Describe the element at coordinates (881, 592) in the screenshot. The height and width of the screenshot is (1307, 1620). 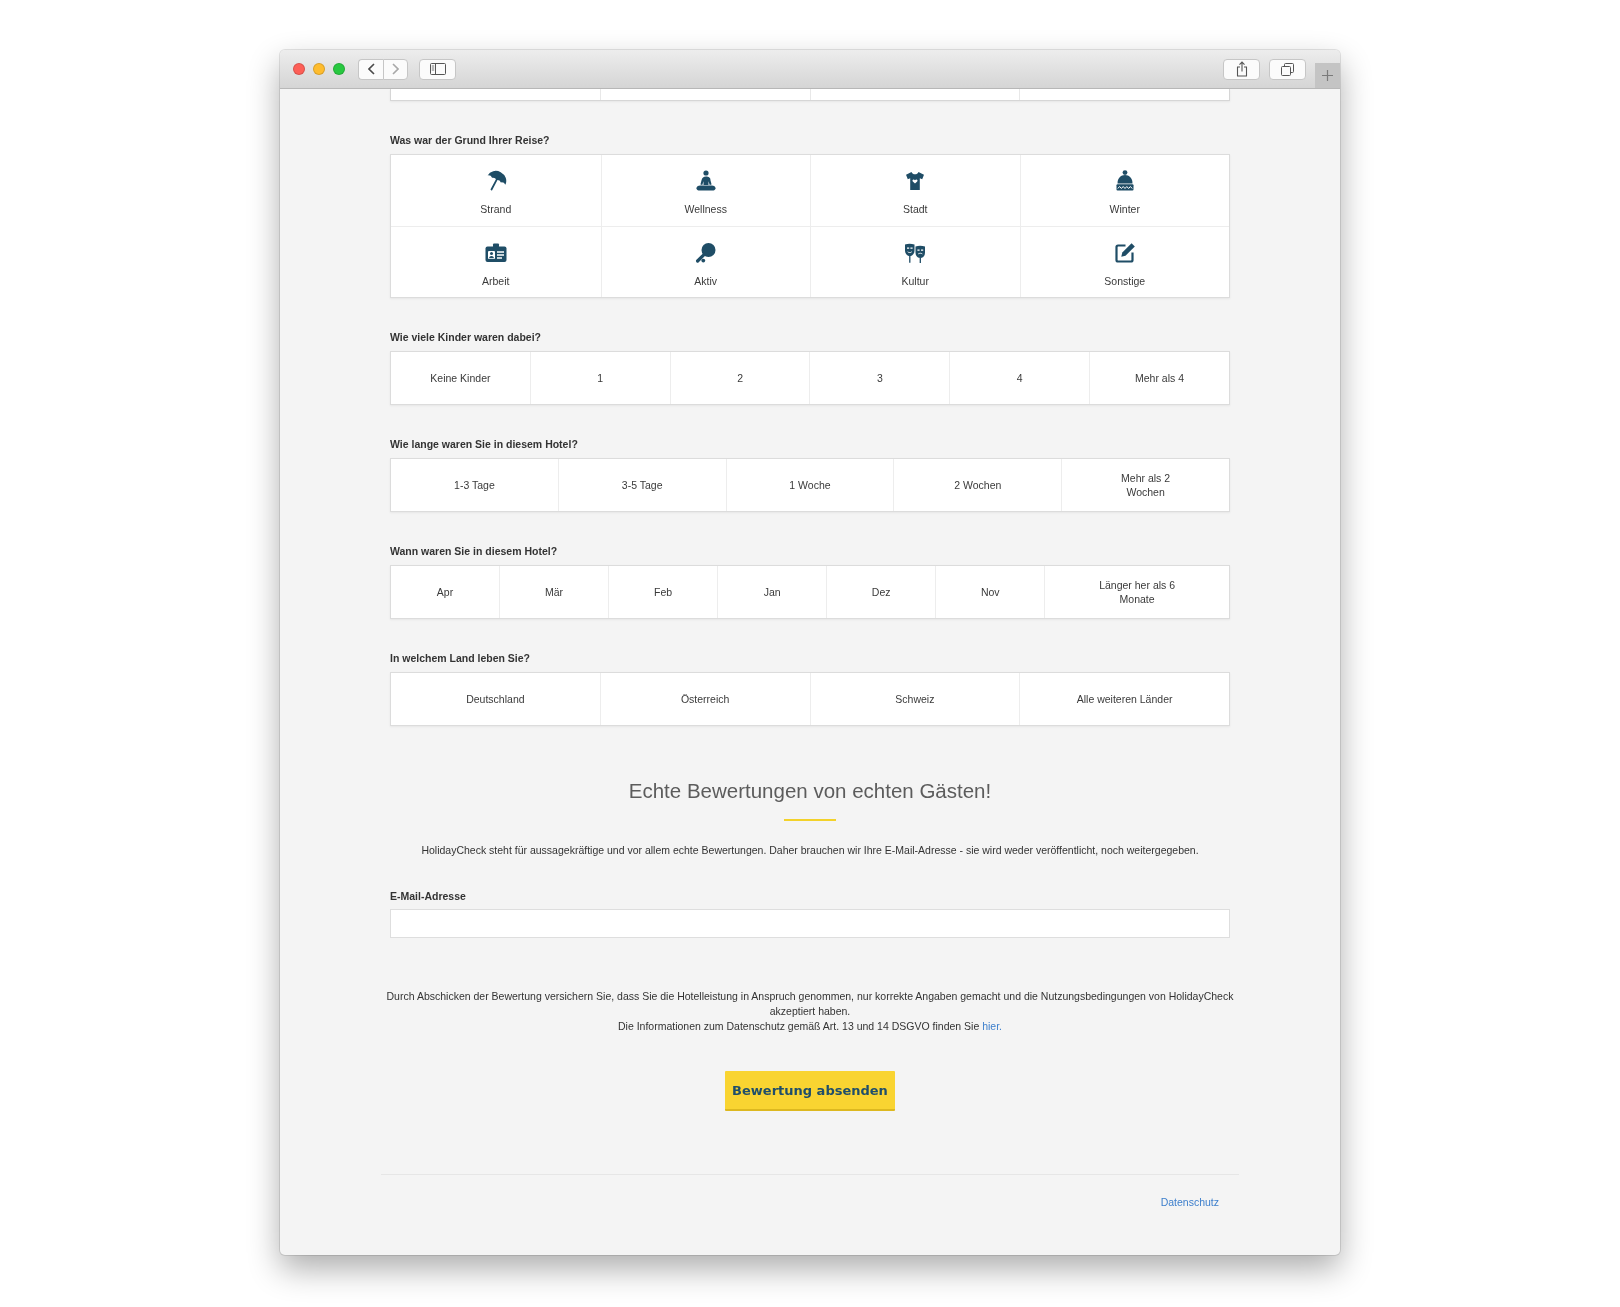
I see `choice-button: Dez` at that location.